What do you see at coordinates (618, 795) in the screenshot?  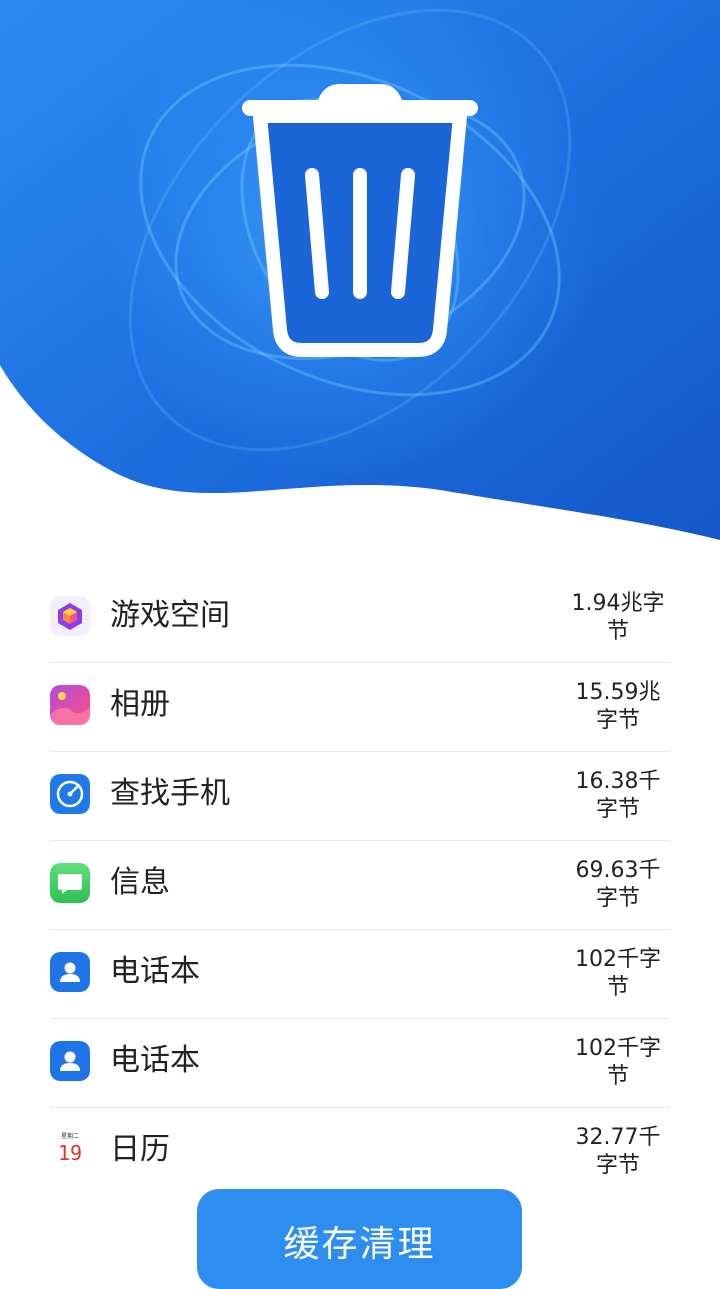 I see `cache-size: 16.38千字节` at bounding box center [618, 795].